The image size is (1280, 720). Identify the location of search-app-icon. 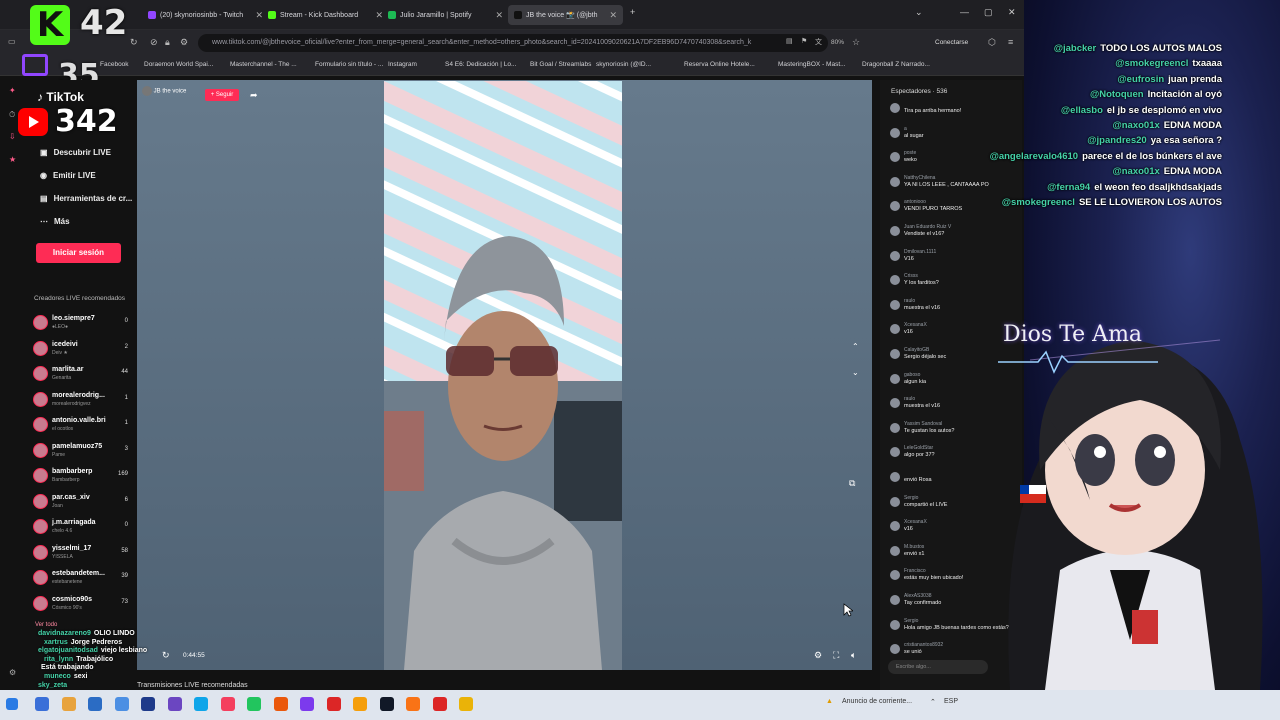
(42, 704).